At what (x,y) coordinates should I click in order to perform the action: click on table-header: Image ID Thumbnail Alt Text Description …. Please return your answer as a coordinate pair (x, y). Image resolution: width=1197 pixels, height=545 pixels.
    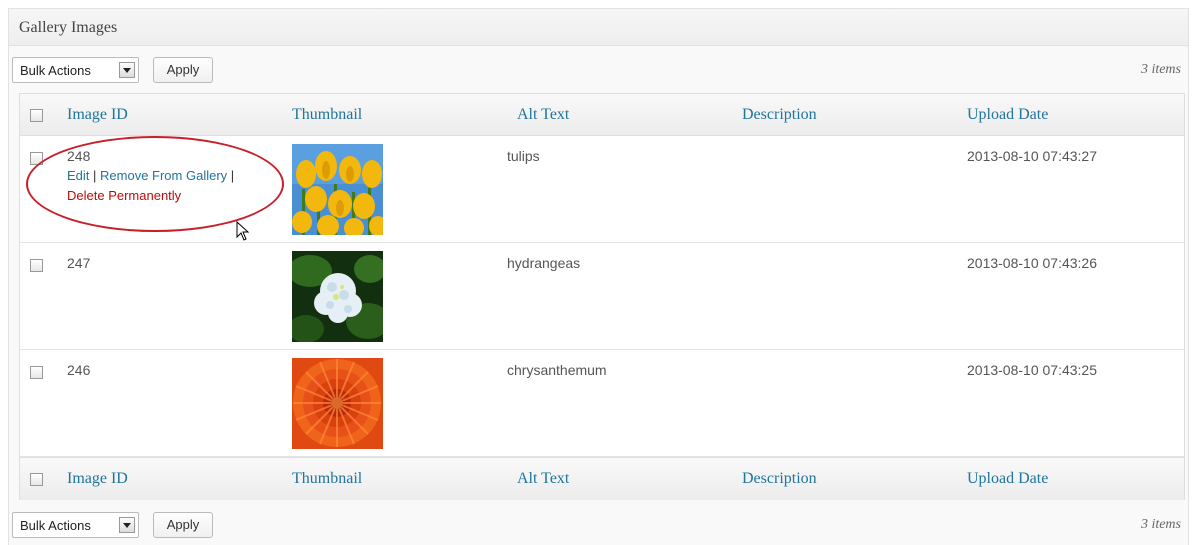
    Looking at the image, I should click on (602, 115).